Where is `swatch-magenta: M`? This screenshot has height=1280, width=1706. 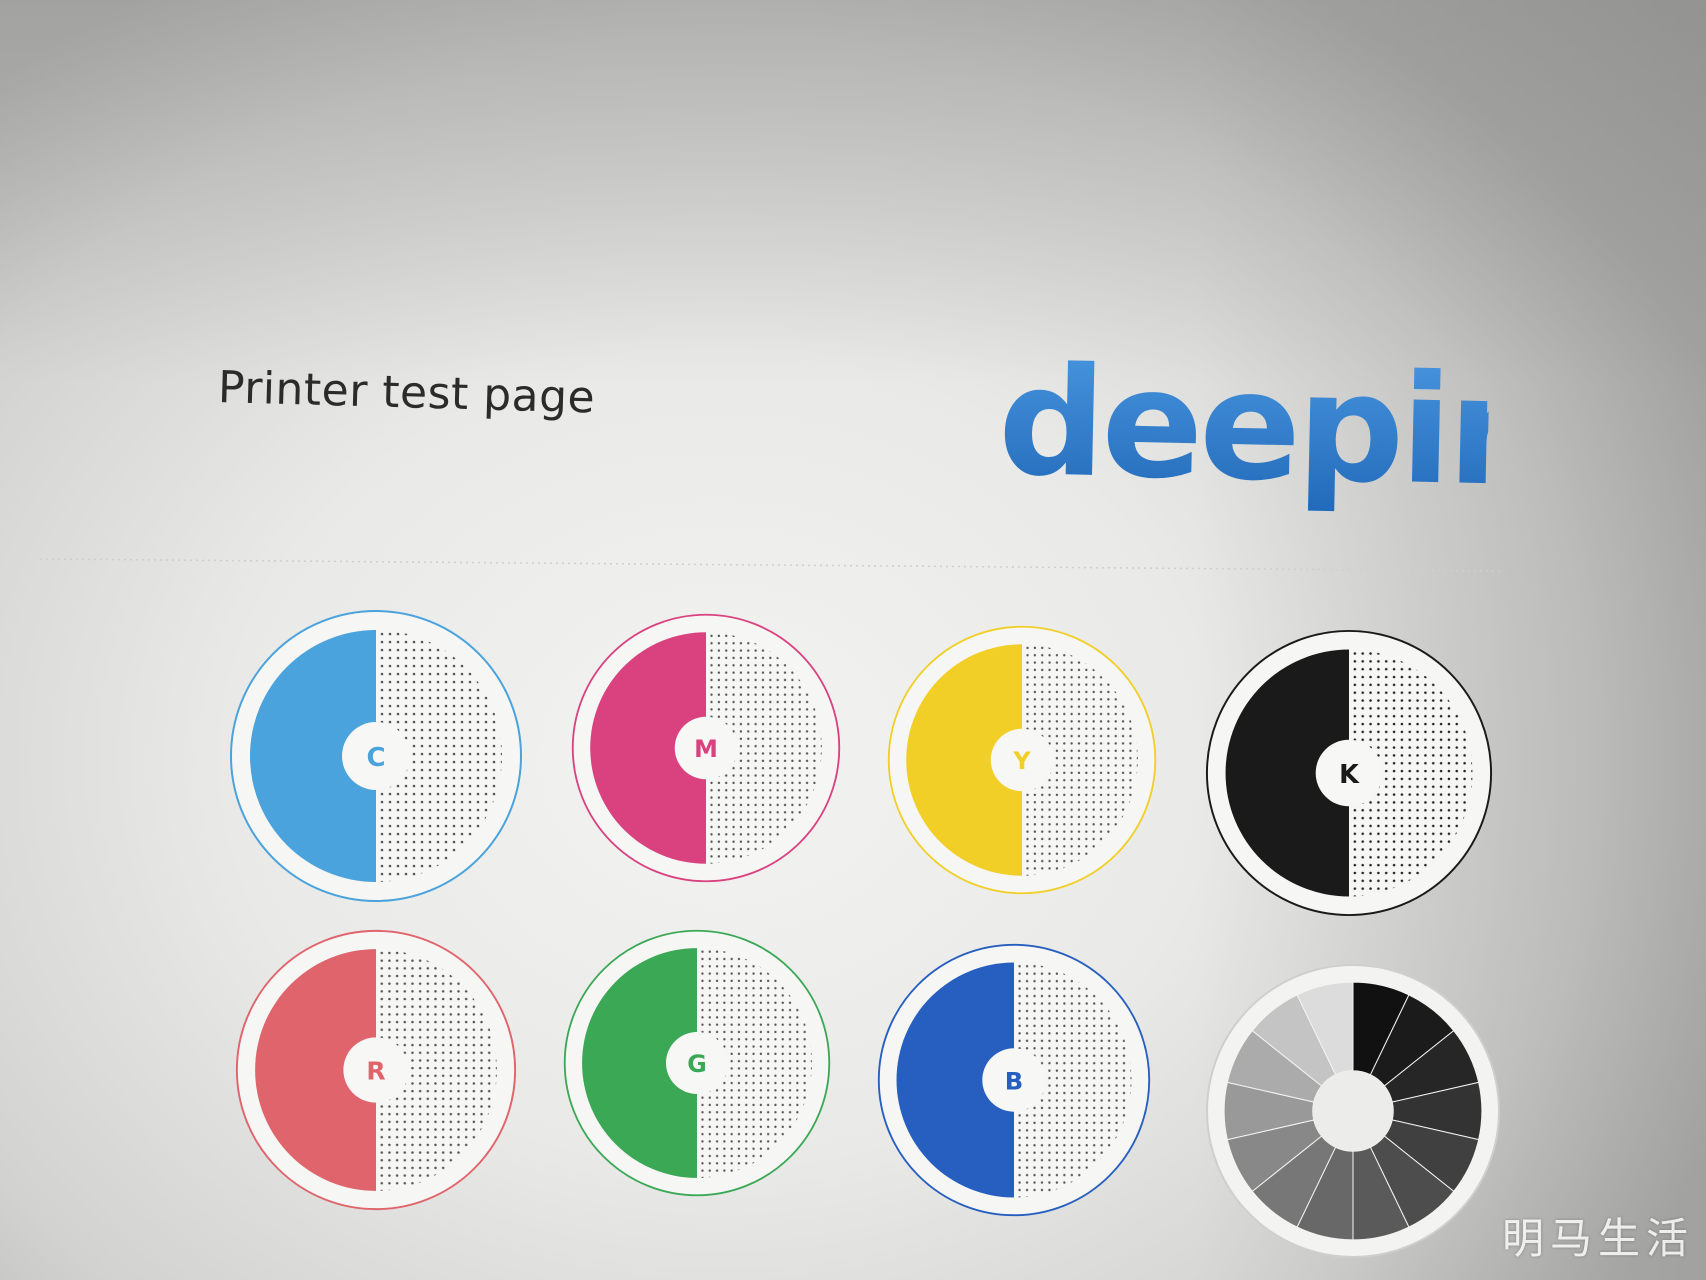 swatch-magenta: M is located at coordinates (706, 748).